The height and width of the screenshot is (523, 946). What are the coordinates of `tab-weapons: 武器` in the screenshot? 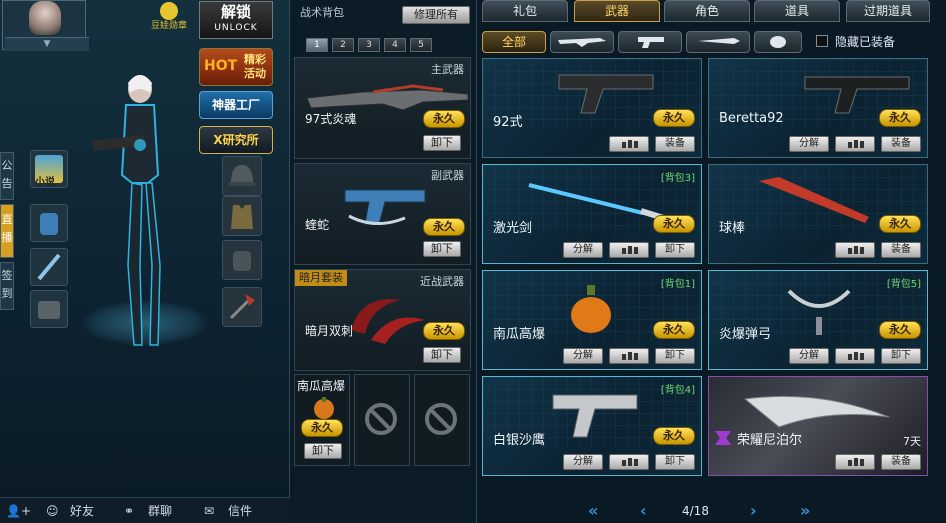 It's located at (617, 11).